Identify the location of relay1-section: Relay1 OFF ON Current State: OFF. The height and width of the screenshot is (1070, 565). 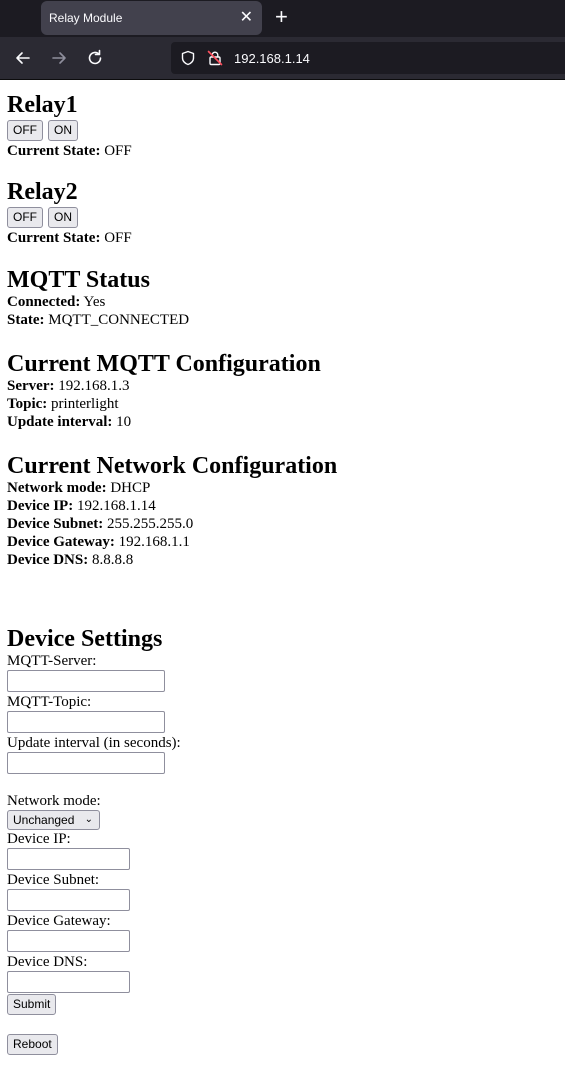
(69, 126).